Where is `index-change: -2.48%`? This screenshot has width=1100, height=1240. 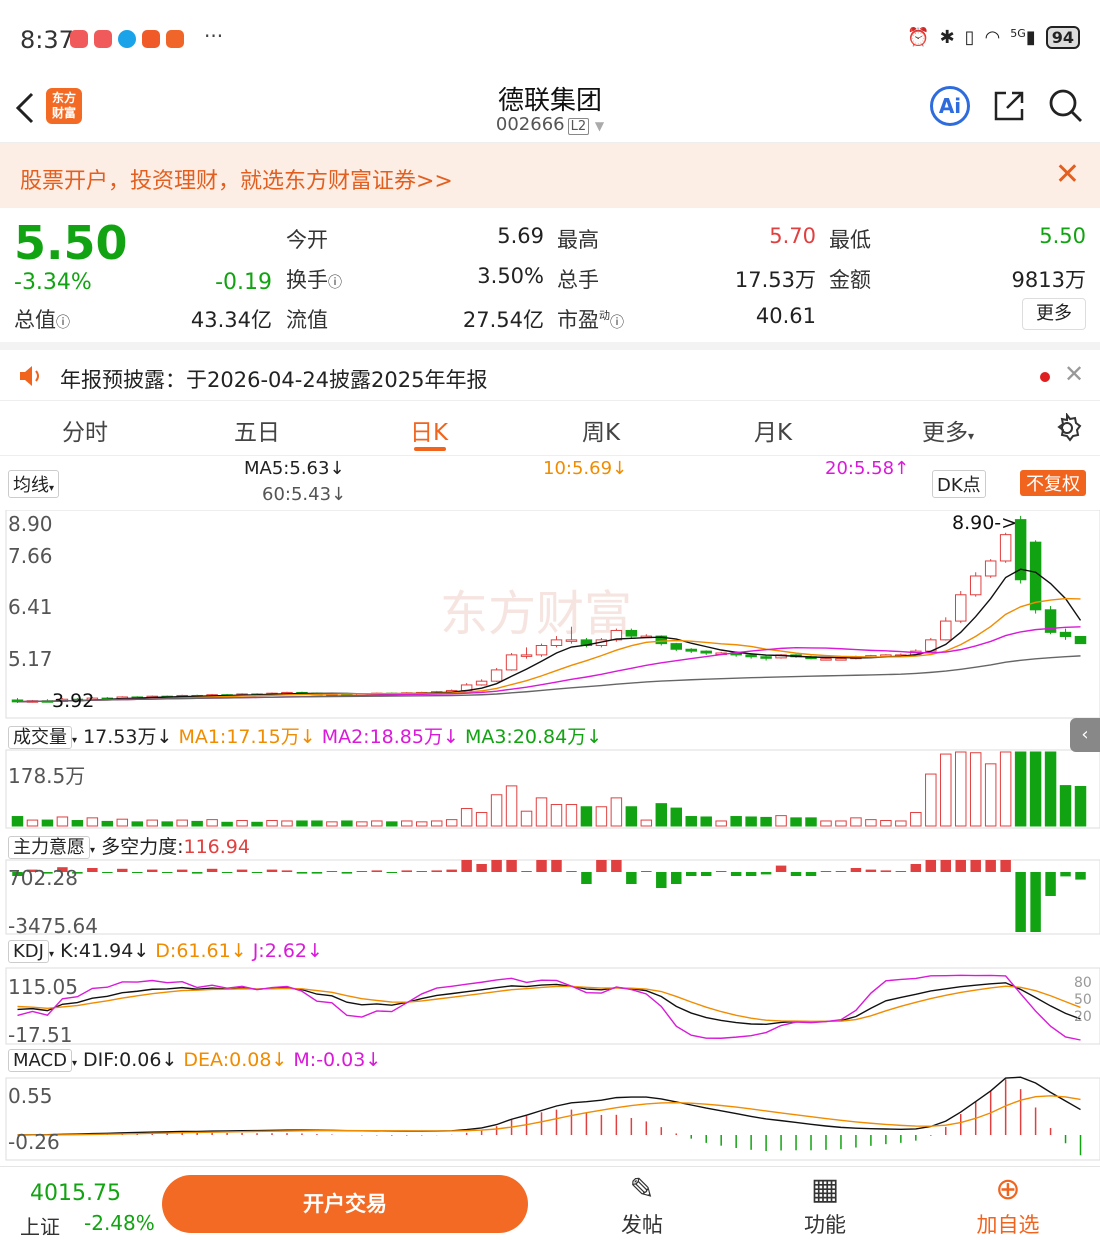 index-change: -2.48% is located at coordinates (119, 1223).